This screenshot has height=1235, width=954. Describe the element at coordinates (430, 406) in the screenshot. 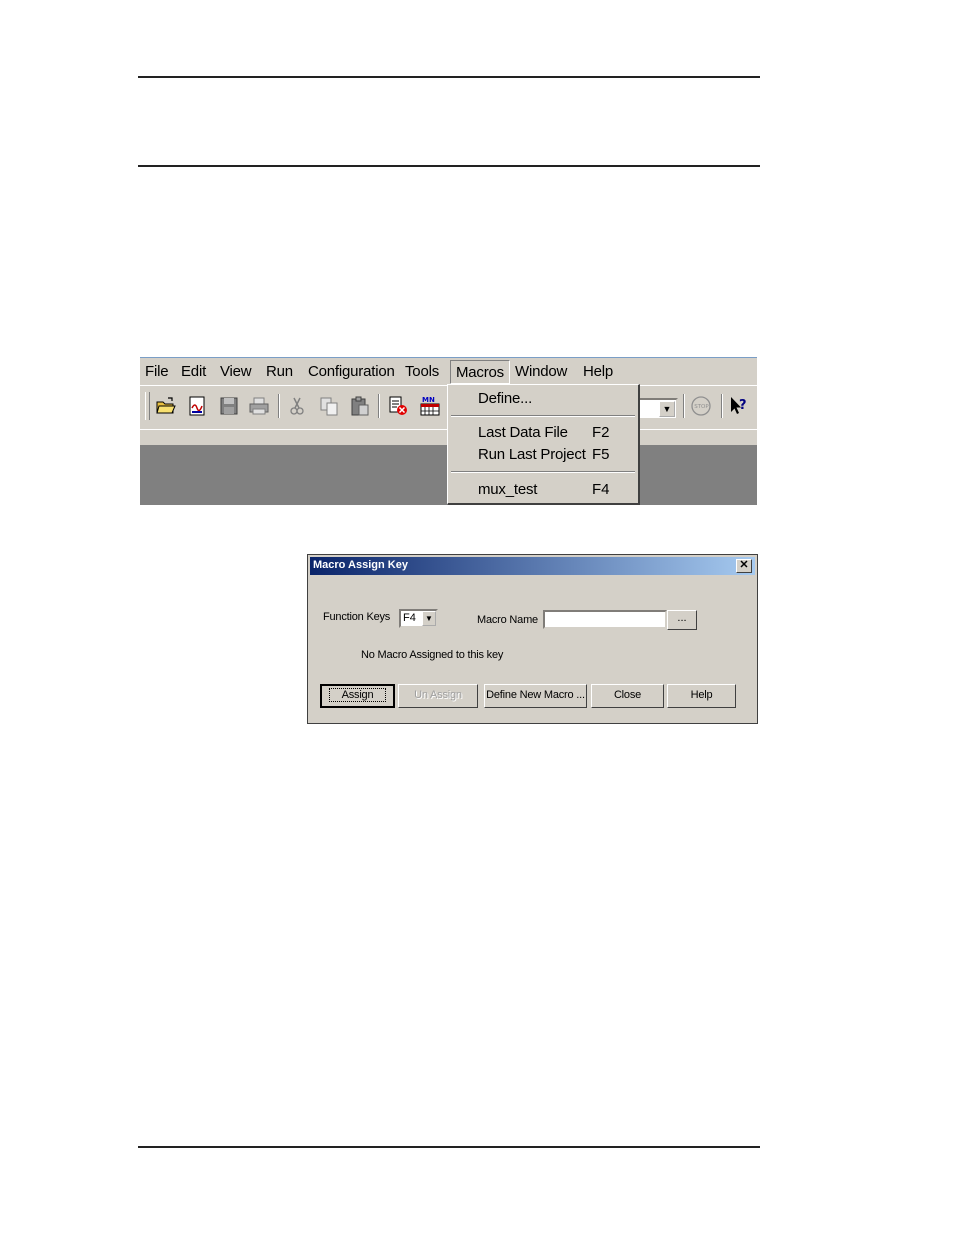

I see `calendar-mn-icon: MN` at that location.